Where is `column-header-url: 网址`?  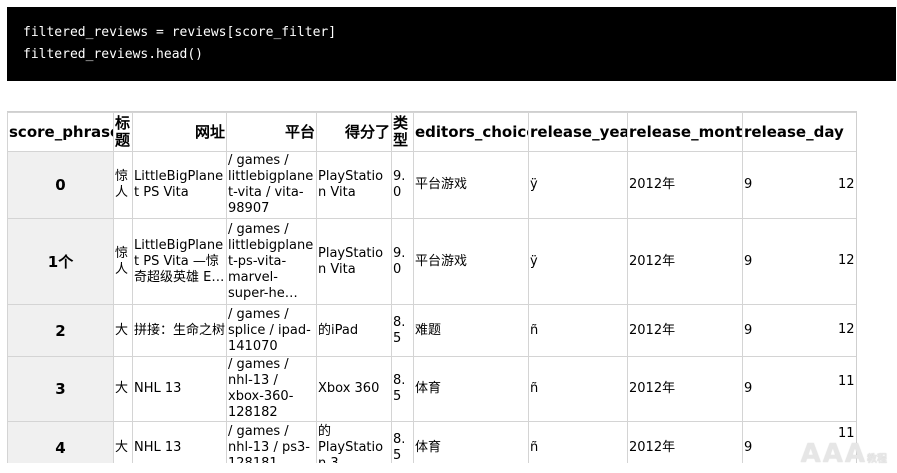 column-header-url: 网址 is located at coordinates (179, 132).